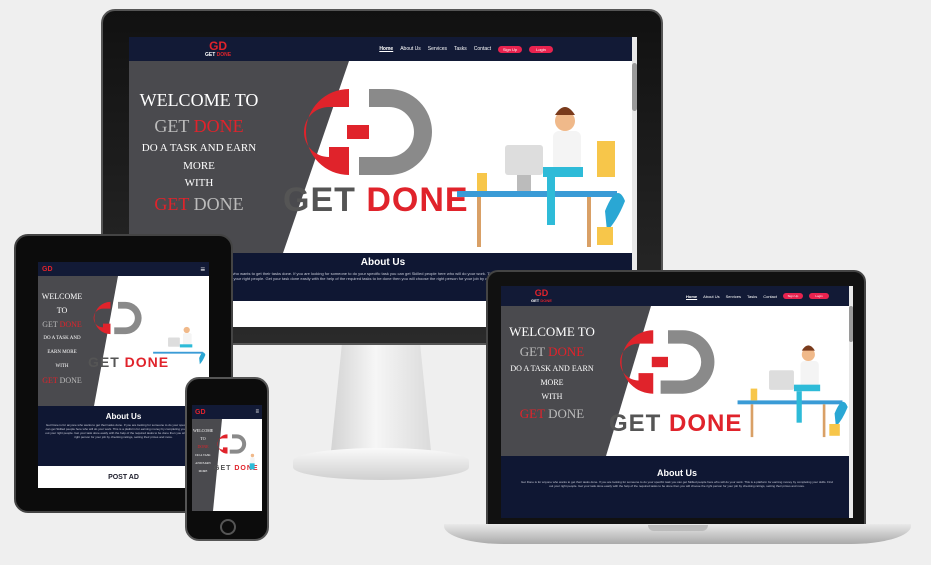  Describe the element at coordinates (667, 362) in the screenshot. I see `laptop-gd-logo` at that location.